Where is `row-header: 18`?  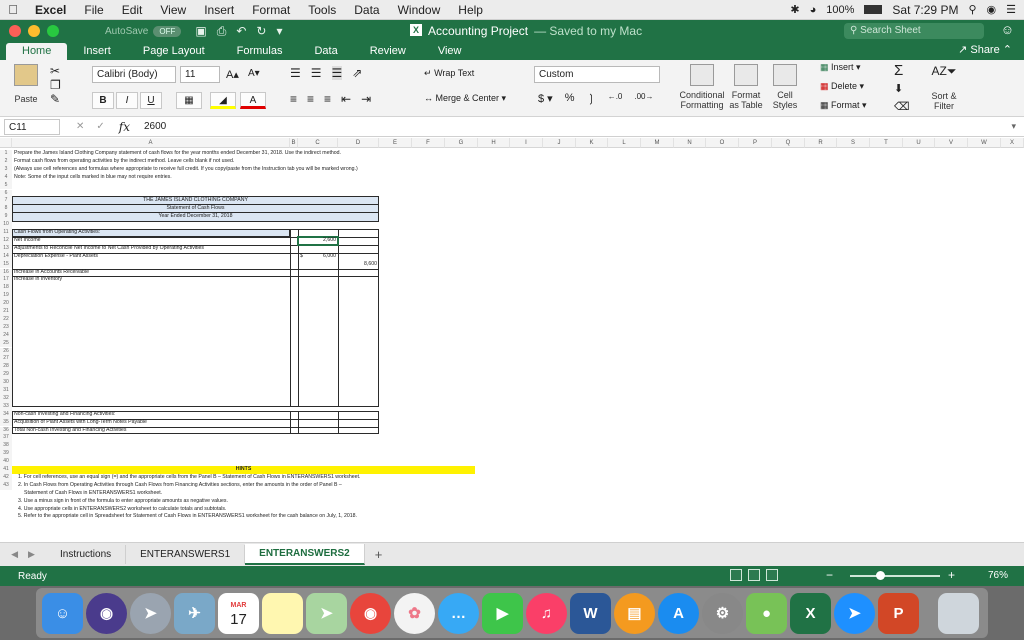
row-header: 18 is located at coordinates (6, 288).